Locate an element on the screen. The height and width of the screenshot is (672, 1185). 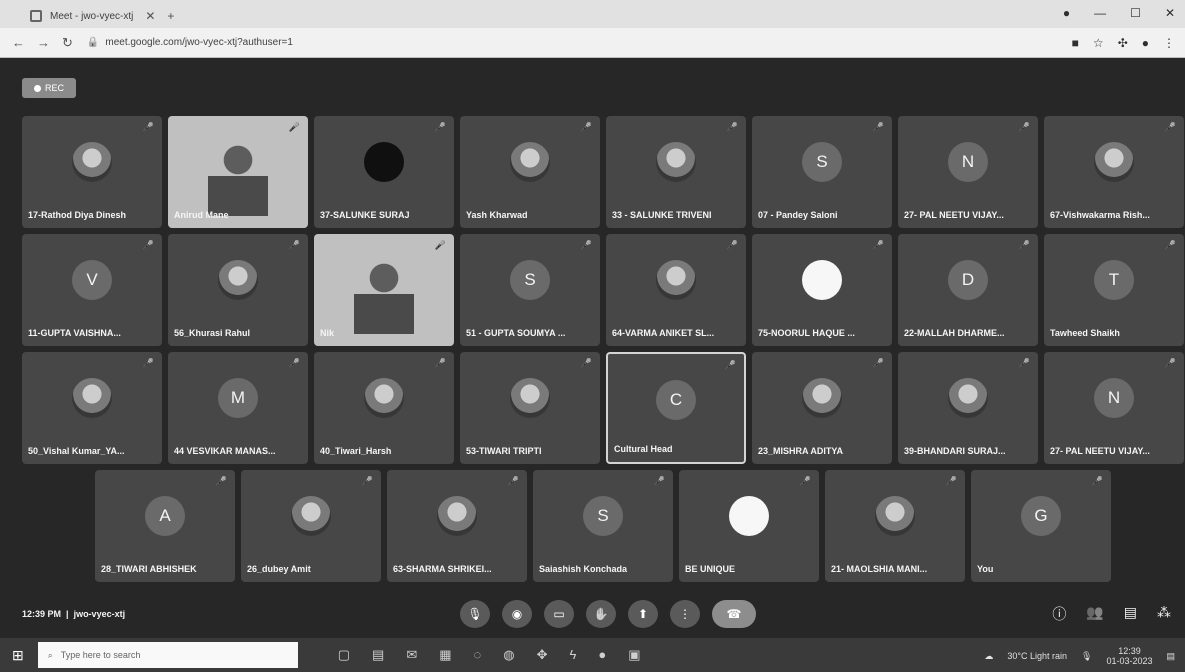
participant-name: You is located at coordinates (985, 569).